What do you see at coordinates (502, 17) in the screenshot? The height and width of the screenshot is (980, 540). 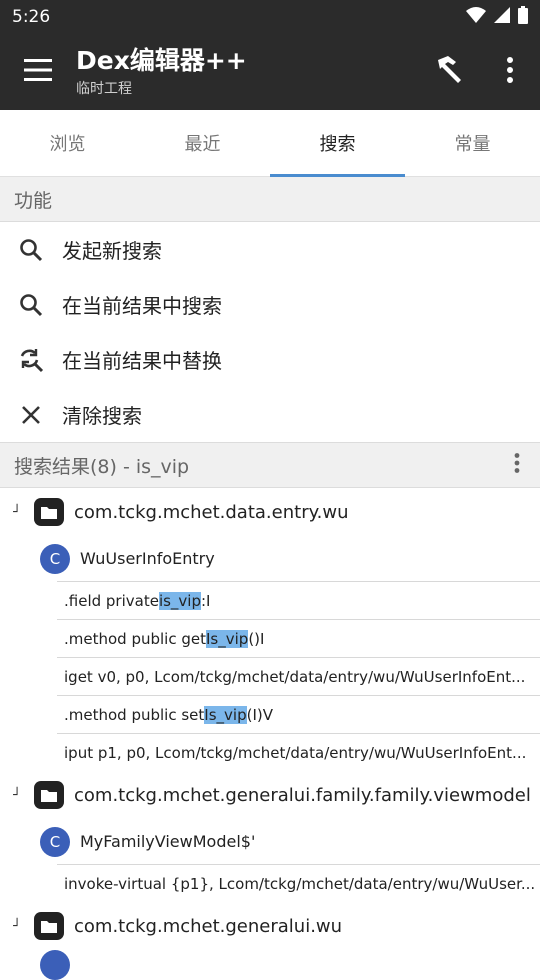 I see `signal-icon` at bounding box center [502, 17].